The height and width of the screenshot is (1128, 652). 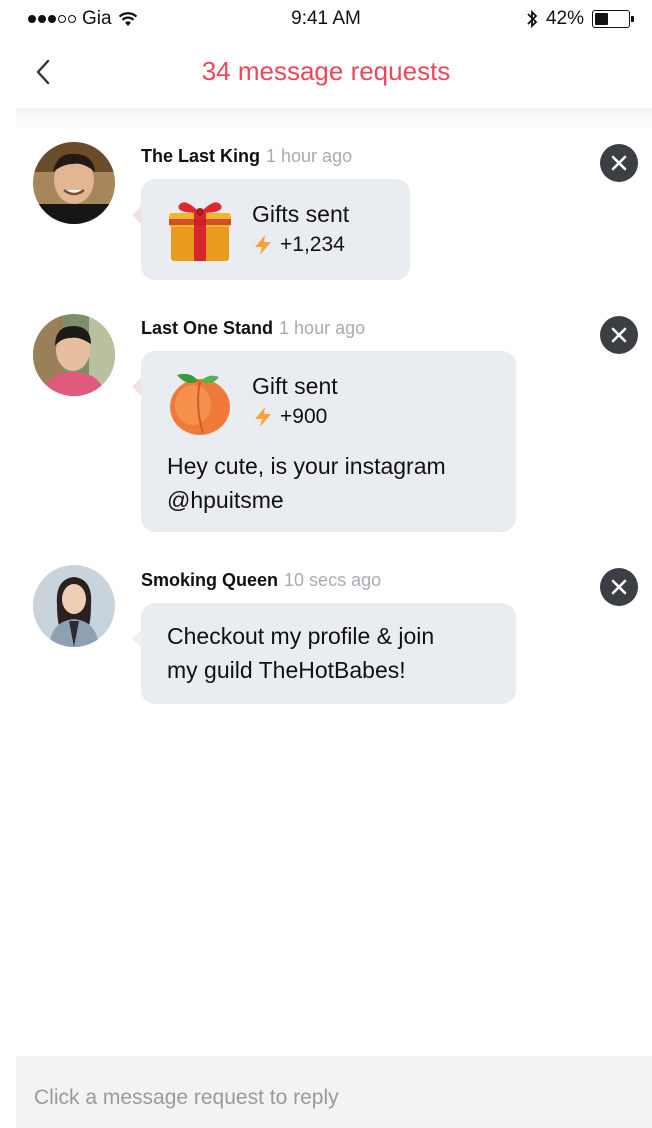 I want to click on nav-bar: 34 message requests, so click(x=326, y=72).